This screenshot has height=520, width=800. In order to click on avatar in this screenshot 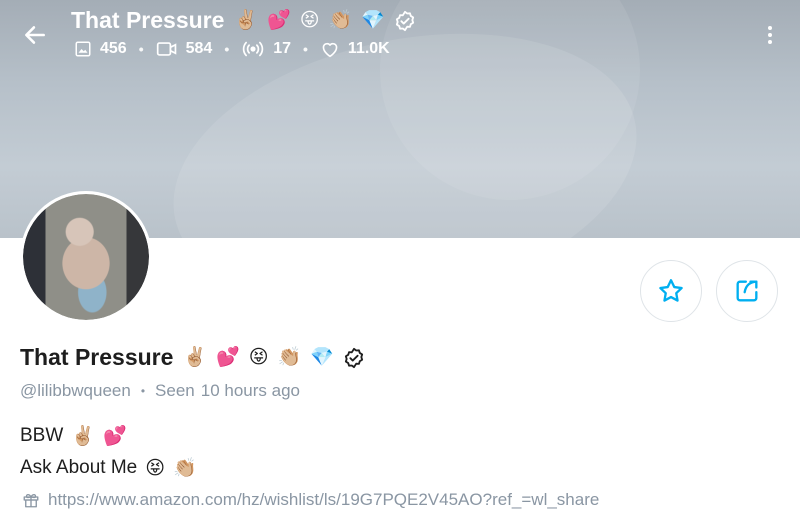, I will do `click(86, 257)`.